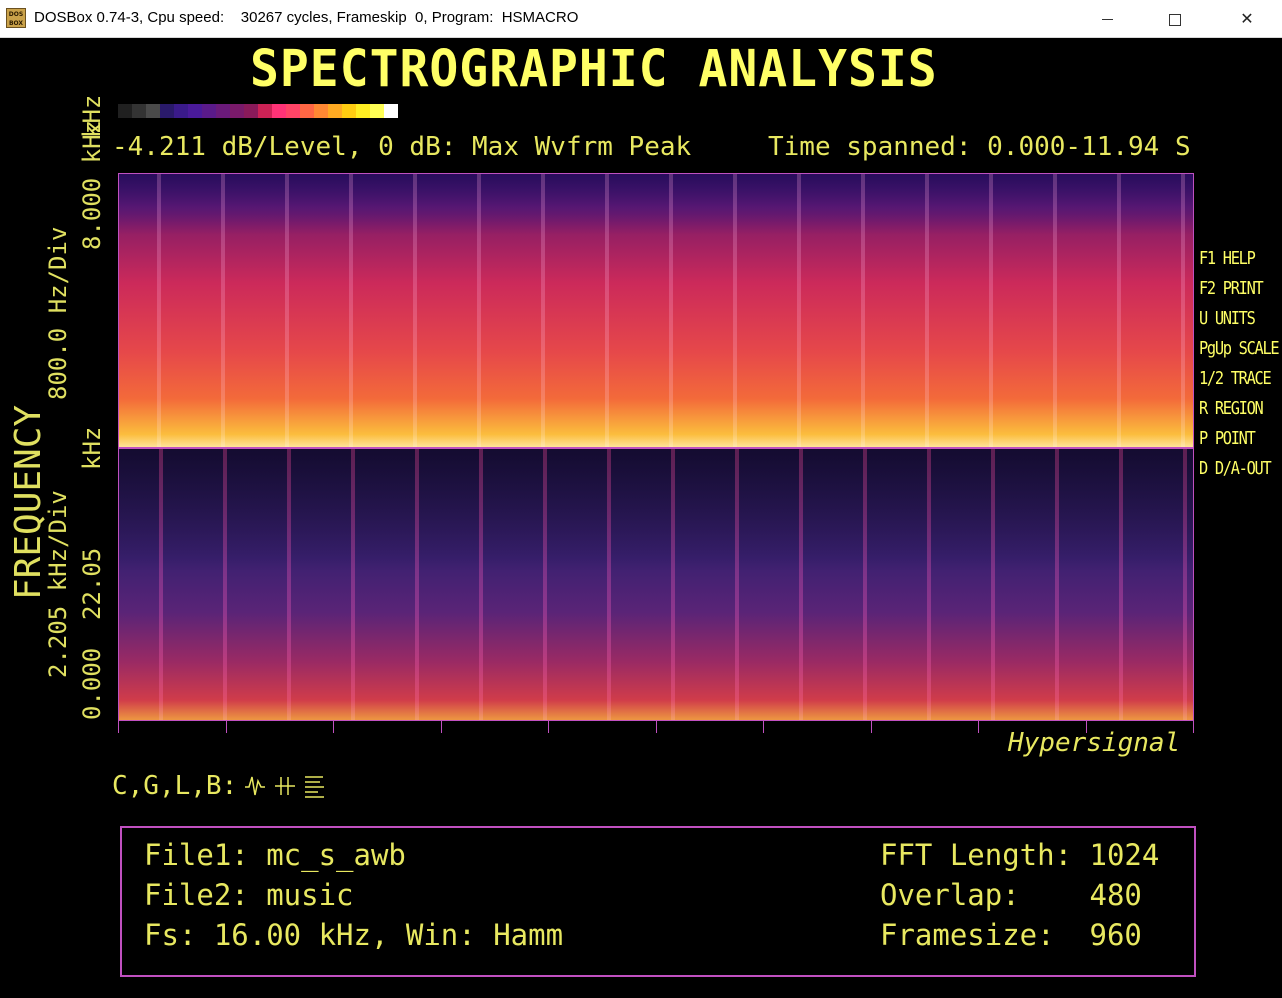 Image resolution: width=1282 pixels, height=998 pixels. I want to click on minimize-button, so click(1107, 18).